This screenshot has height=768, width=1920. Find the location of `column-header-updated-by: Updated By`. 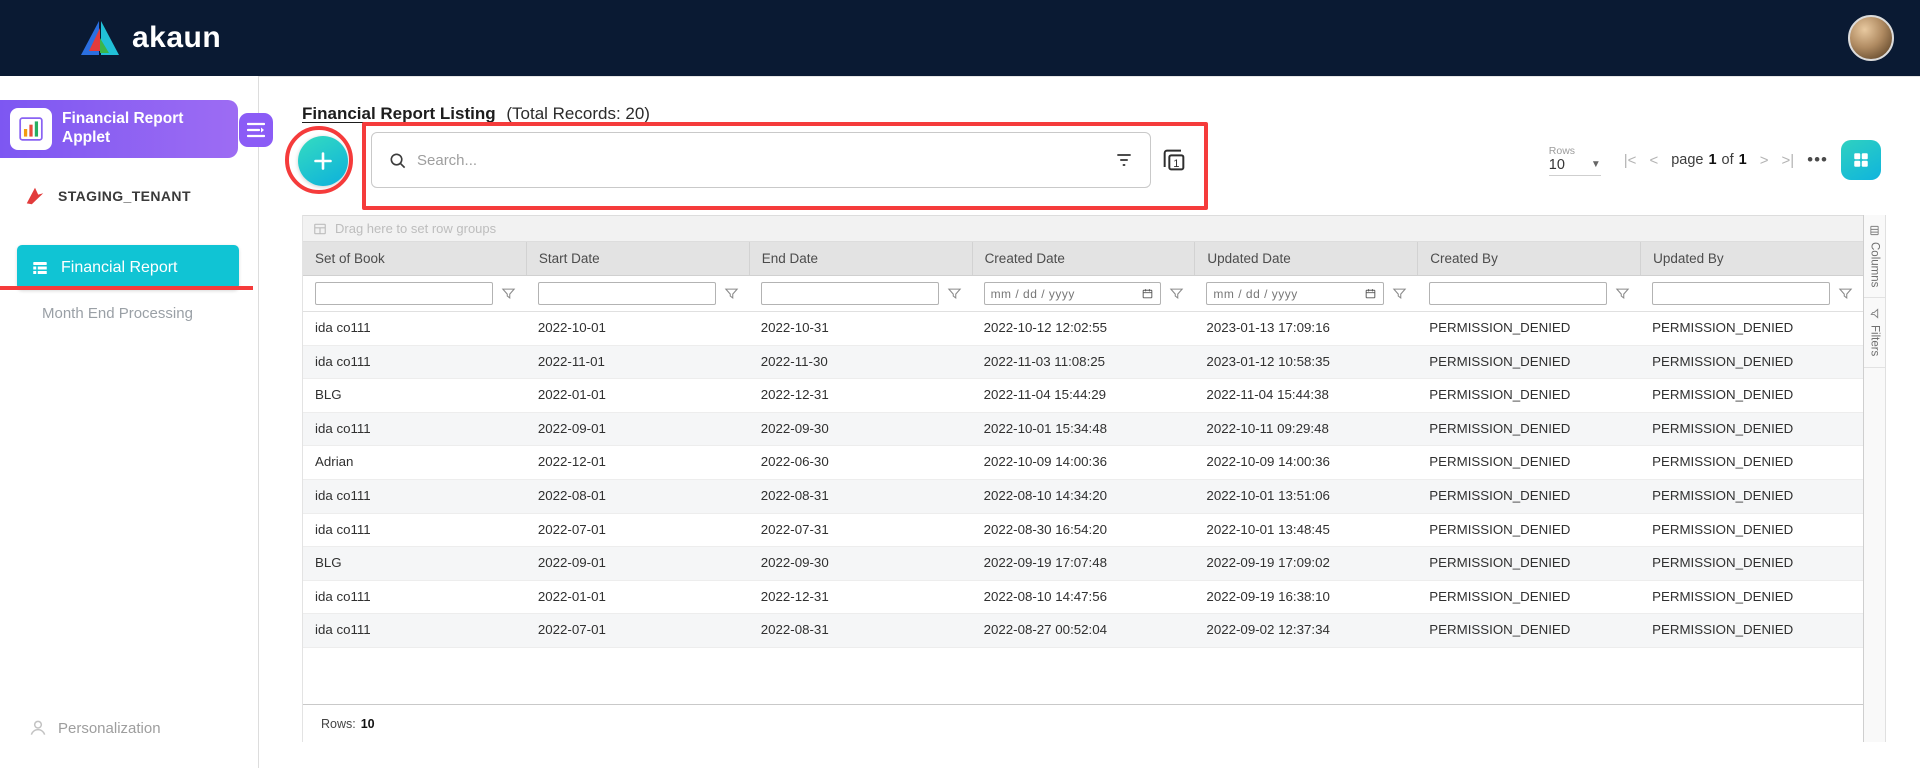

column-header-updated-by: Updated By is located at coordinates (1751, 258).